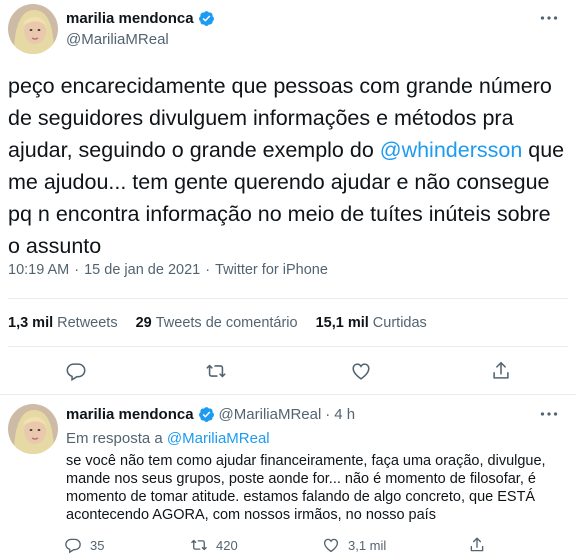 Image resolution: width=576 pixels, height=559 pixels. Describe the element at coordinates (116, 438) in the screenshot. I see `reply-to-prefix: Em resposta a` at that location.